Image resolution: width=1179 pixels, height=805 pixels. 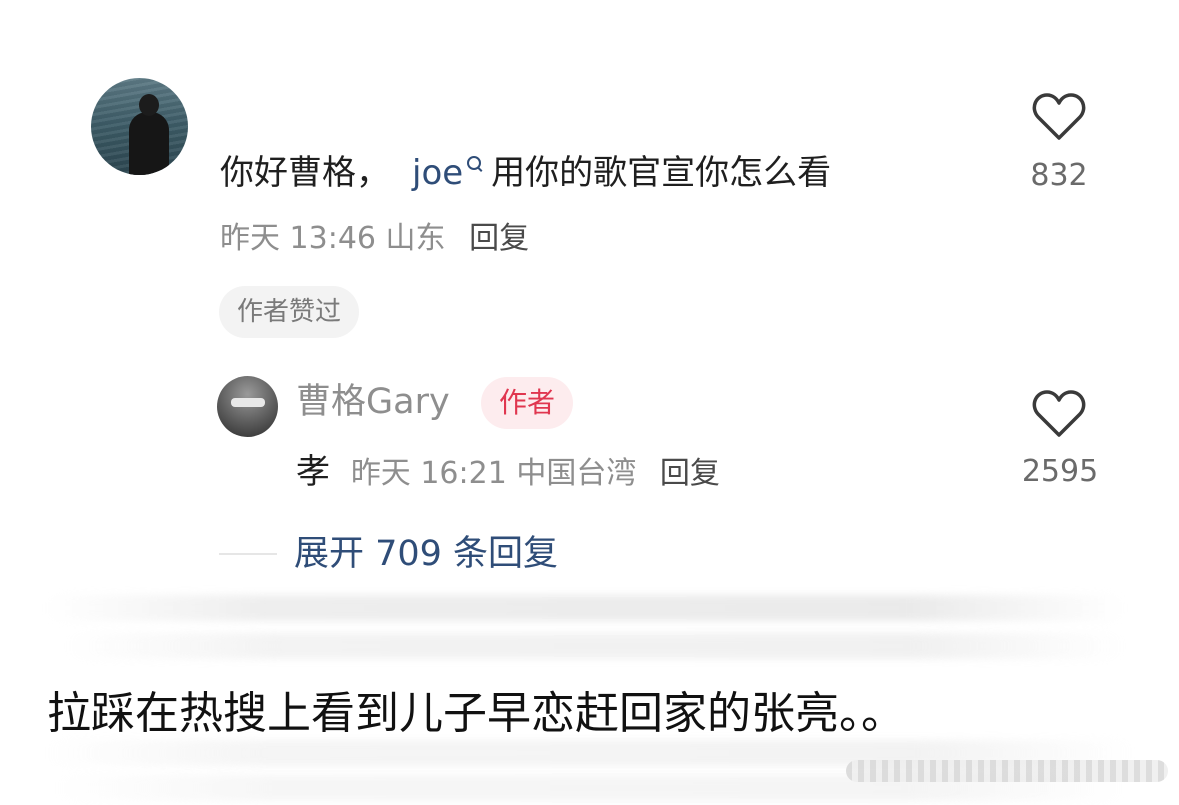 I want to click on expand-replies-link: 展开 709 条回复, so click(x=426, y=554).